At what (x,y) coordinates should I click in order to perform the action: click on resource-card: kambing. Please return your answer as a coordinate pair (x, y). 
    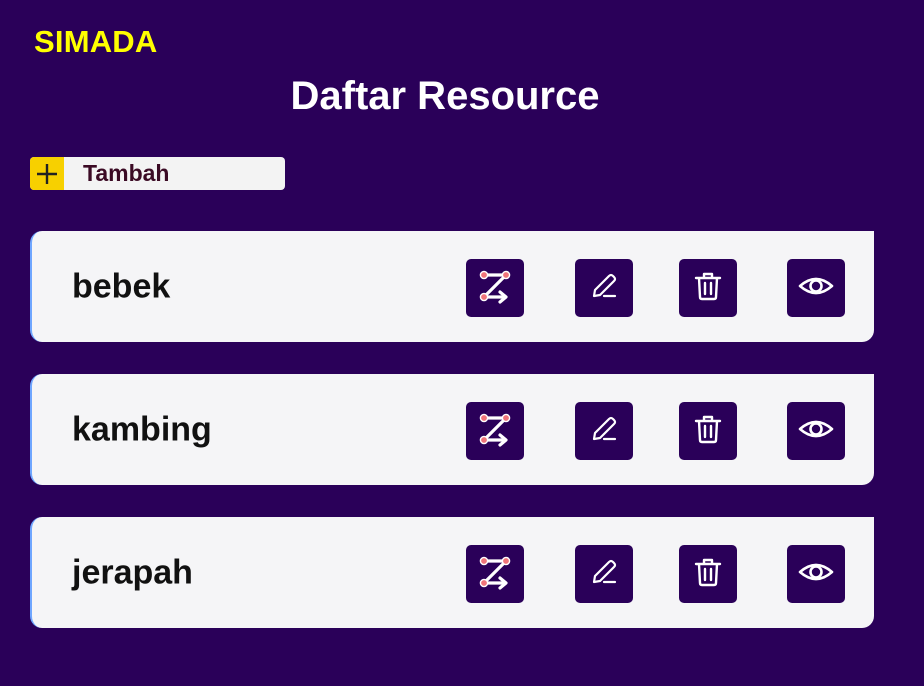
    Looking at the image, I should click on (452, 429).